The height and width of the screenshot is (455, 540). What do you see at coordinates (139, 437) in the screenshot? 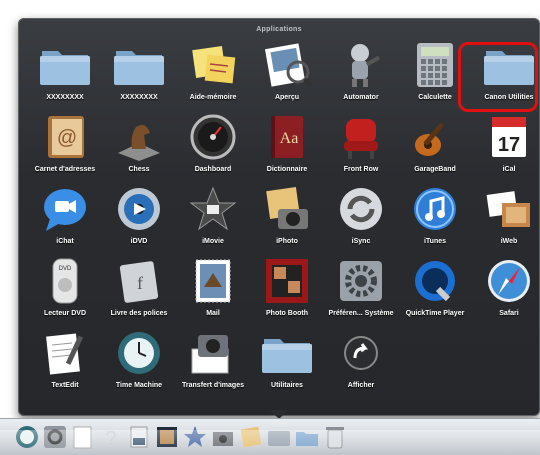
I see `dock-document-icon` at bounding box center [139, 437].